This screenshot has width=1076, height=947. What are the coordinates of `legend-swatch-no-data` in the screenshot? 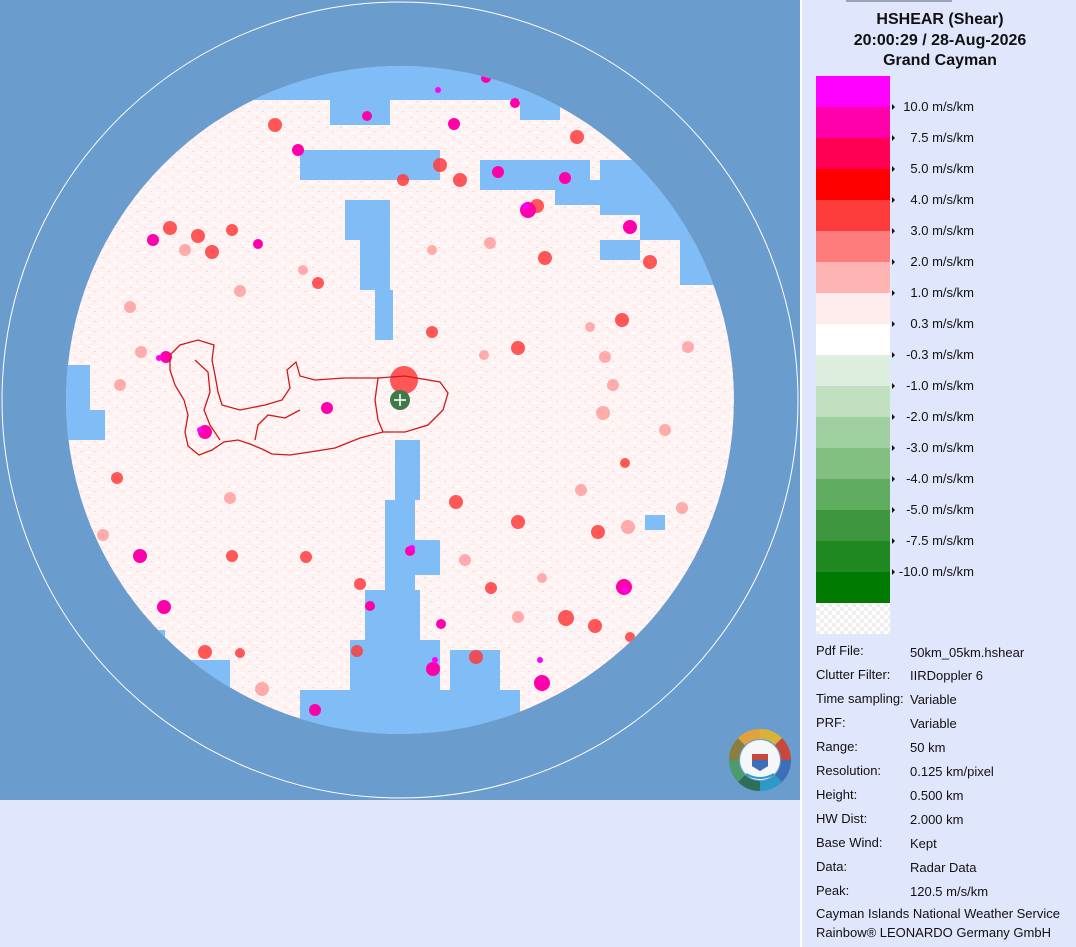 It's located at (853, 618).